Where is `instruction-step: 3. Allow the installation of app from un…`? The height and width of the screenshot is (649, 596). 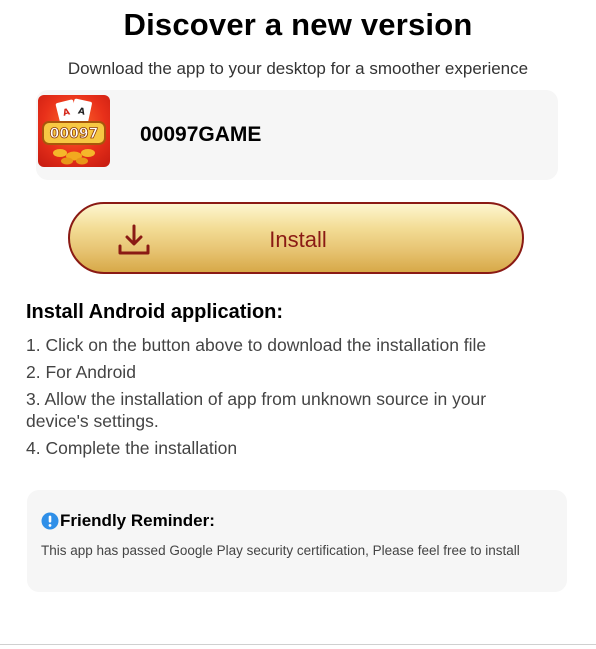
instruction-step: 3. Allow the installation of app from un… is located at coordinates (256, 410).